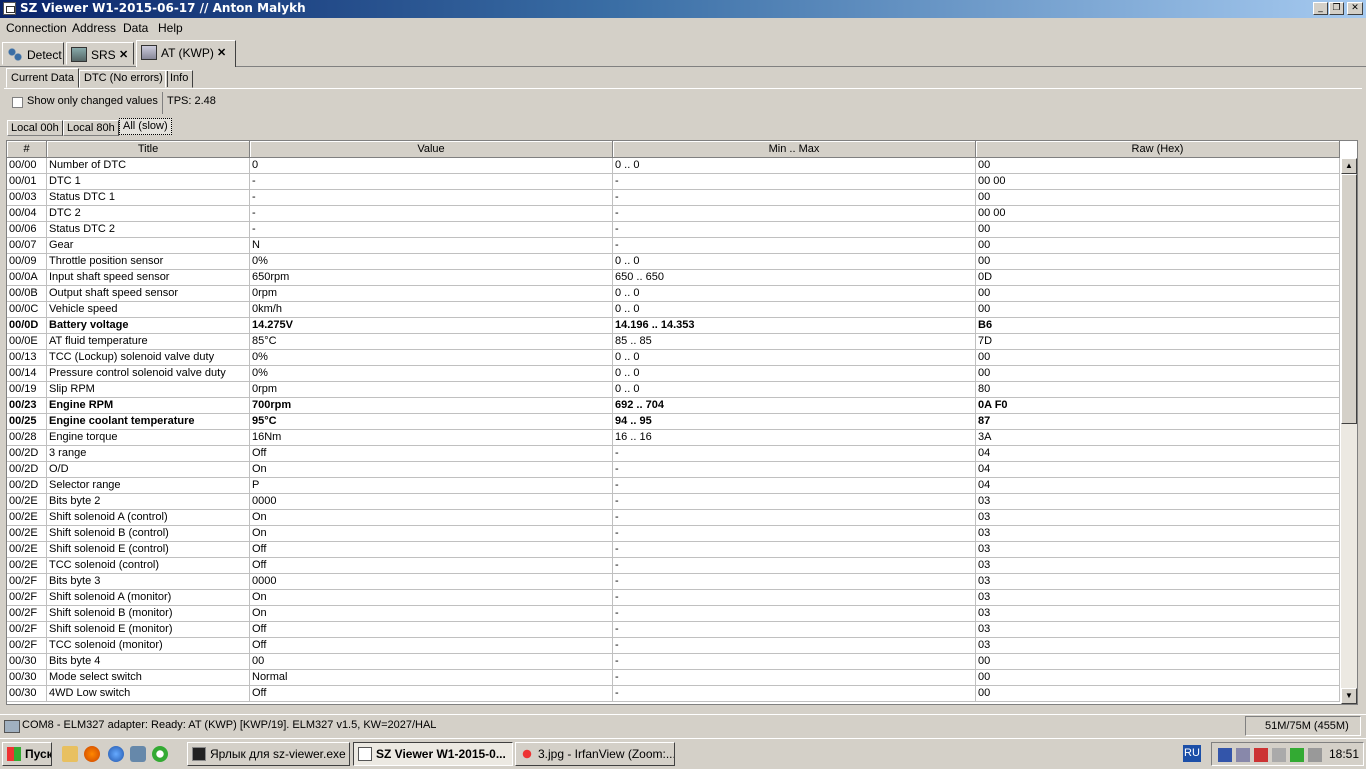  Describe the element at coordinates (1243, 755) in the screenshot. I see `tray-device-icon` at that location.